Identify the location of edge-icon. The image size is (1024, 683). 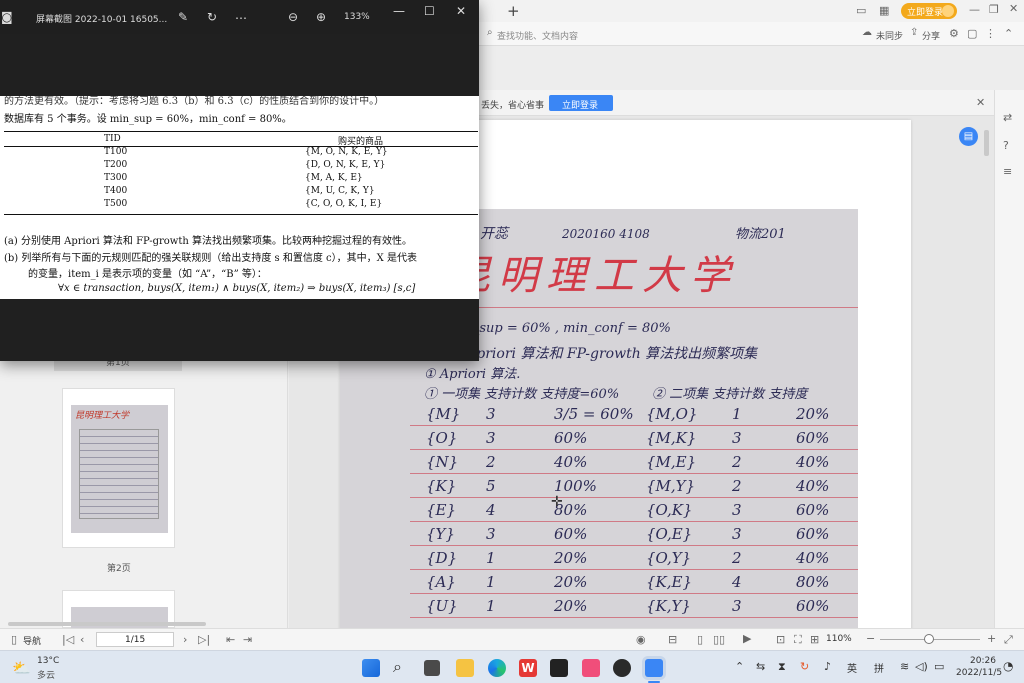
(497, 668).